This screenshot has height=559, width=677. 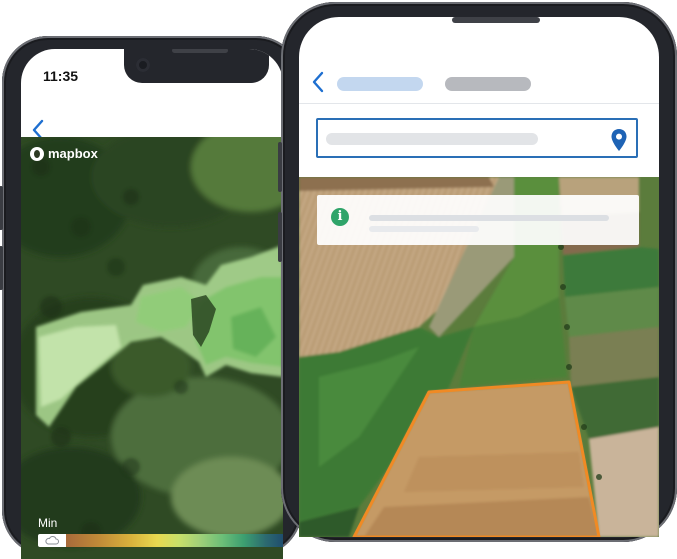 I want to click on back-button, so click(x=318, y=85).